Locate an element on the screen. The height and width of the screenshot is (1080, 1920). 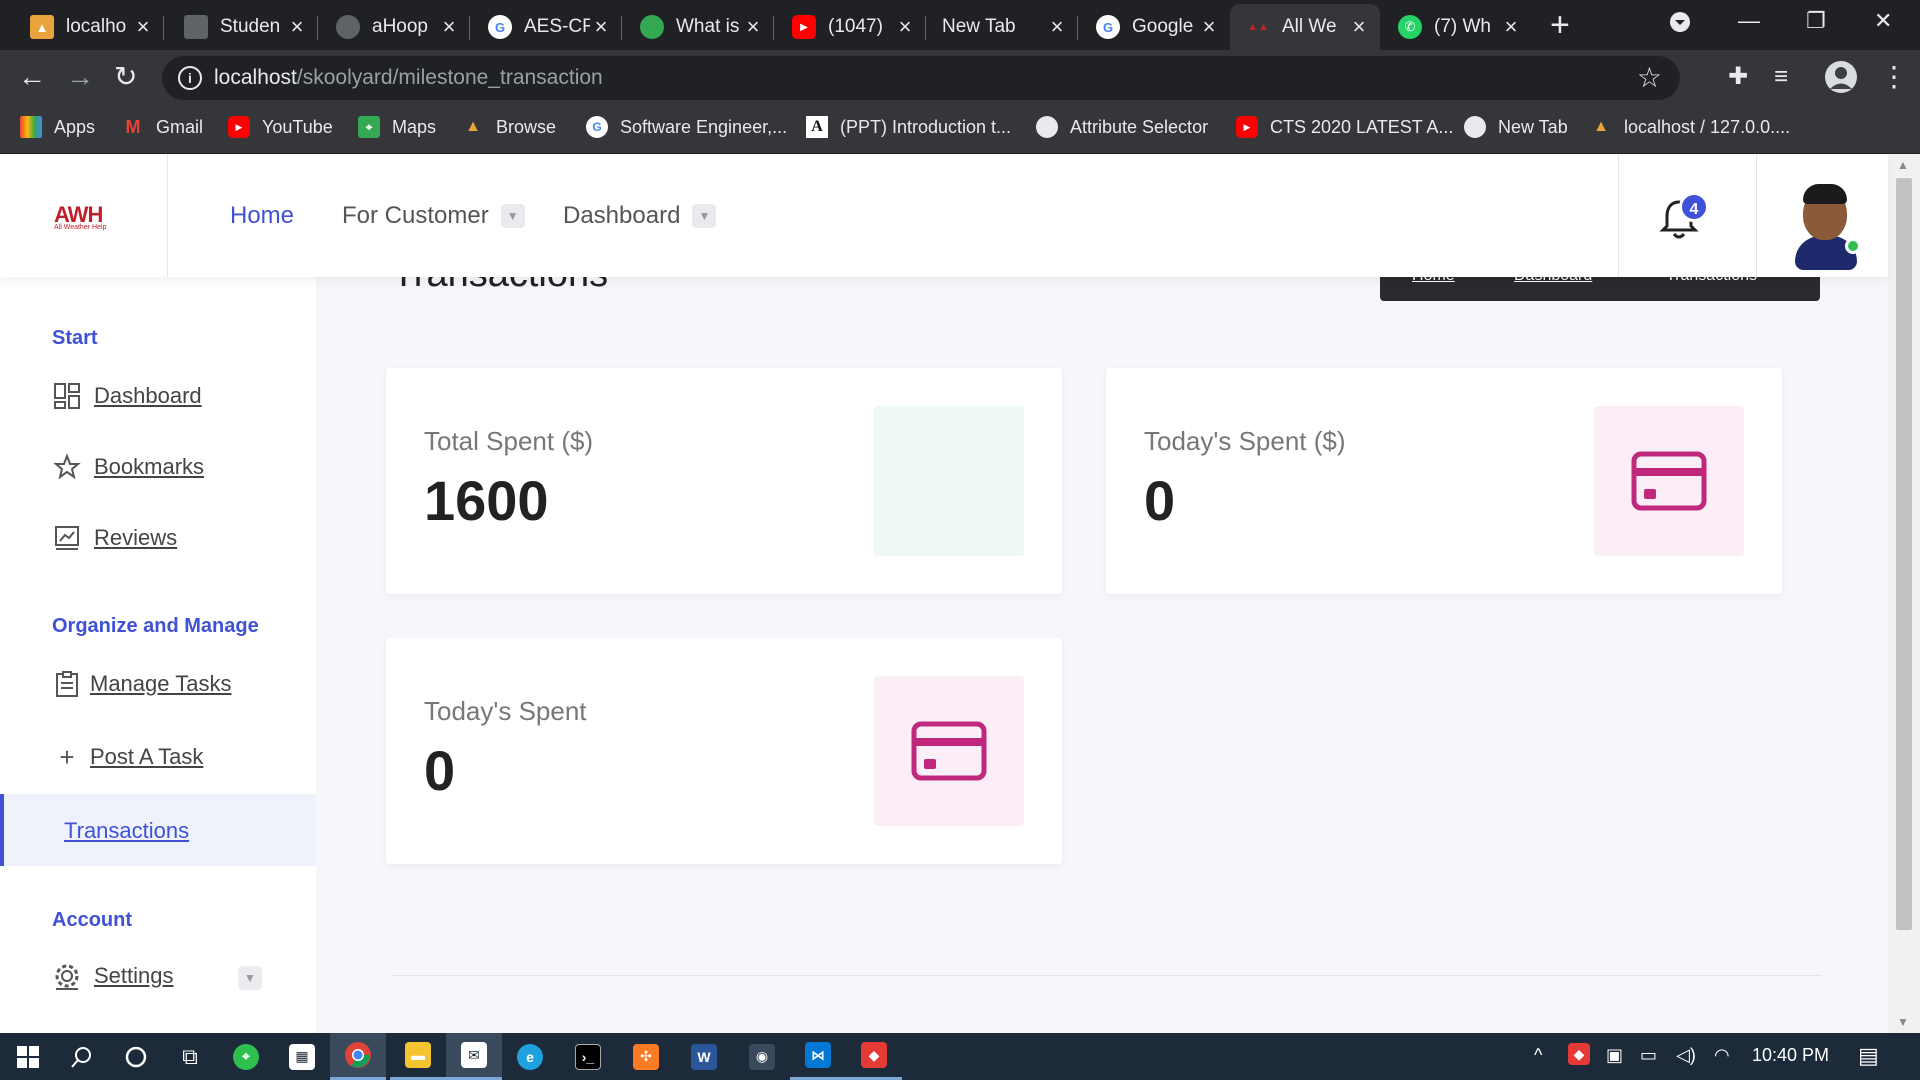
nav-dashboard: Dashboard ▼ is located at coordinates (640, 216).